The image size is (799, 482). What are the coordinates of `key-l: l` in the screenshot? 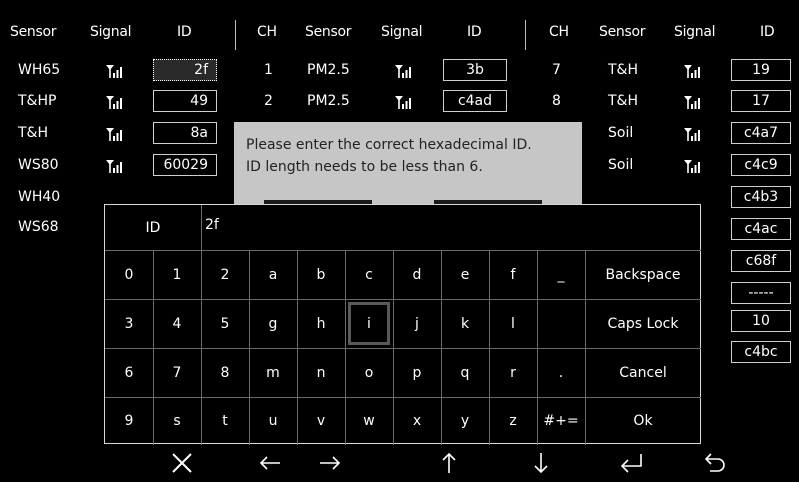 It's located at (513, 323).